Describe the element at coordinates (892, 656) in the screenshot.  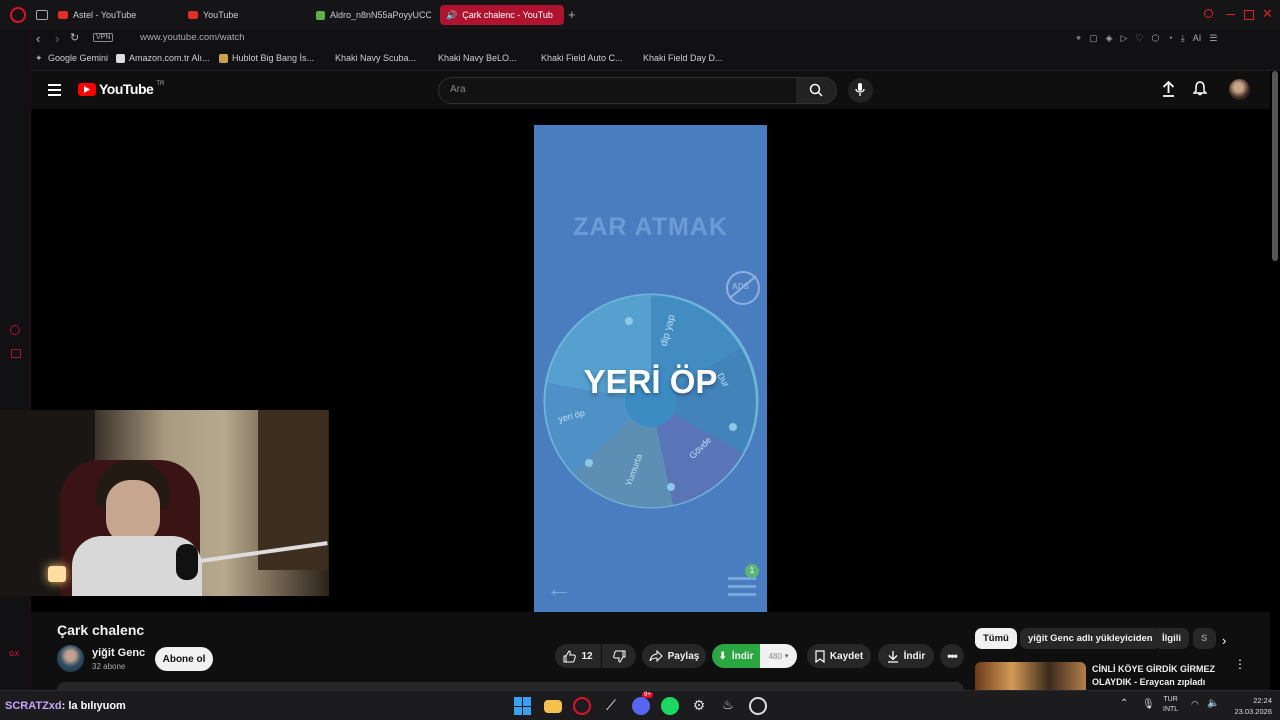
I see `download-icon` at that location.